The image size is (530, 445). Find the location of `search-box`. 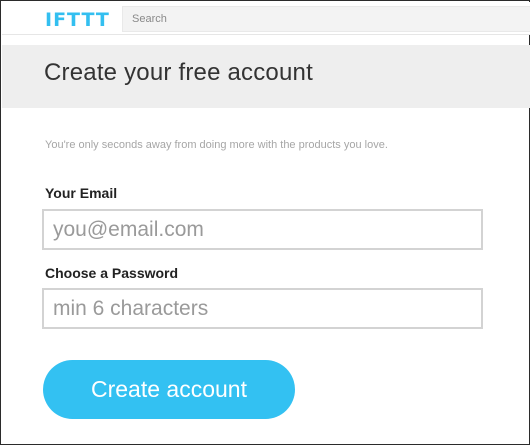

search-box is located at coordinates (326, 19).